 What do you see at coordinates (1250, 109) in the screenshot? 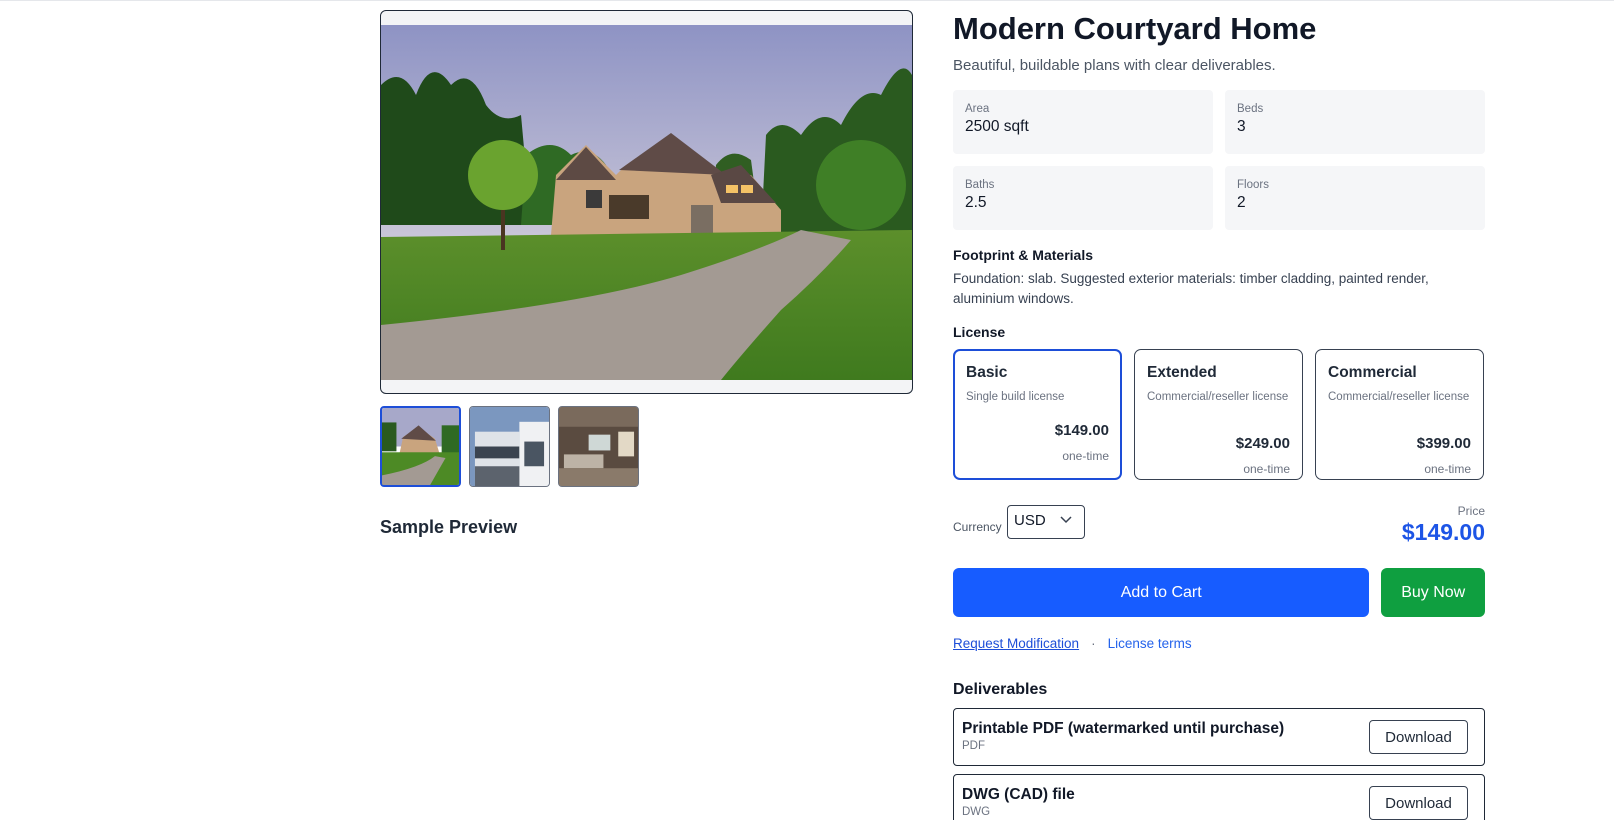
I see `spec-label: Beds` at bounding box center [1250, 109].